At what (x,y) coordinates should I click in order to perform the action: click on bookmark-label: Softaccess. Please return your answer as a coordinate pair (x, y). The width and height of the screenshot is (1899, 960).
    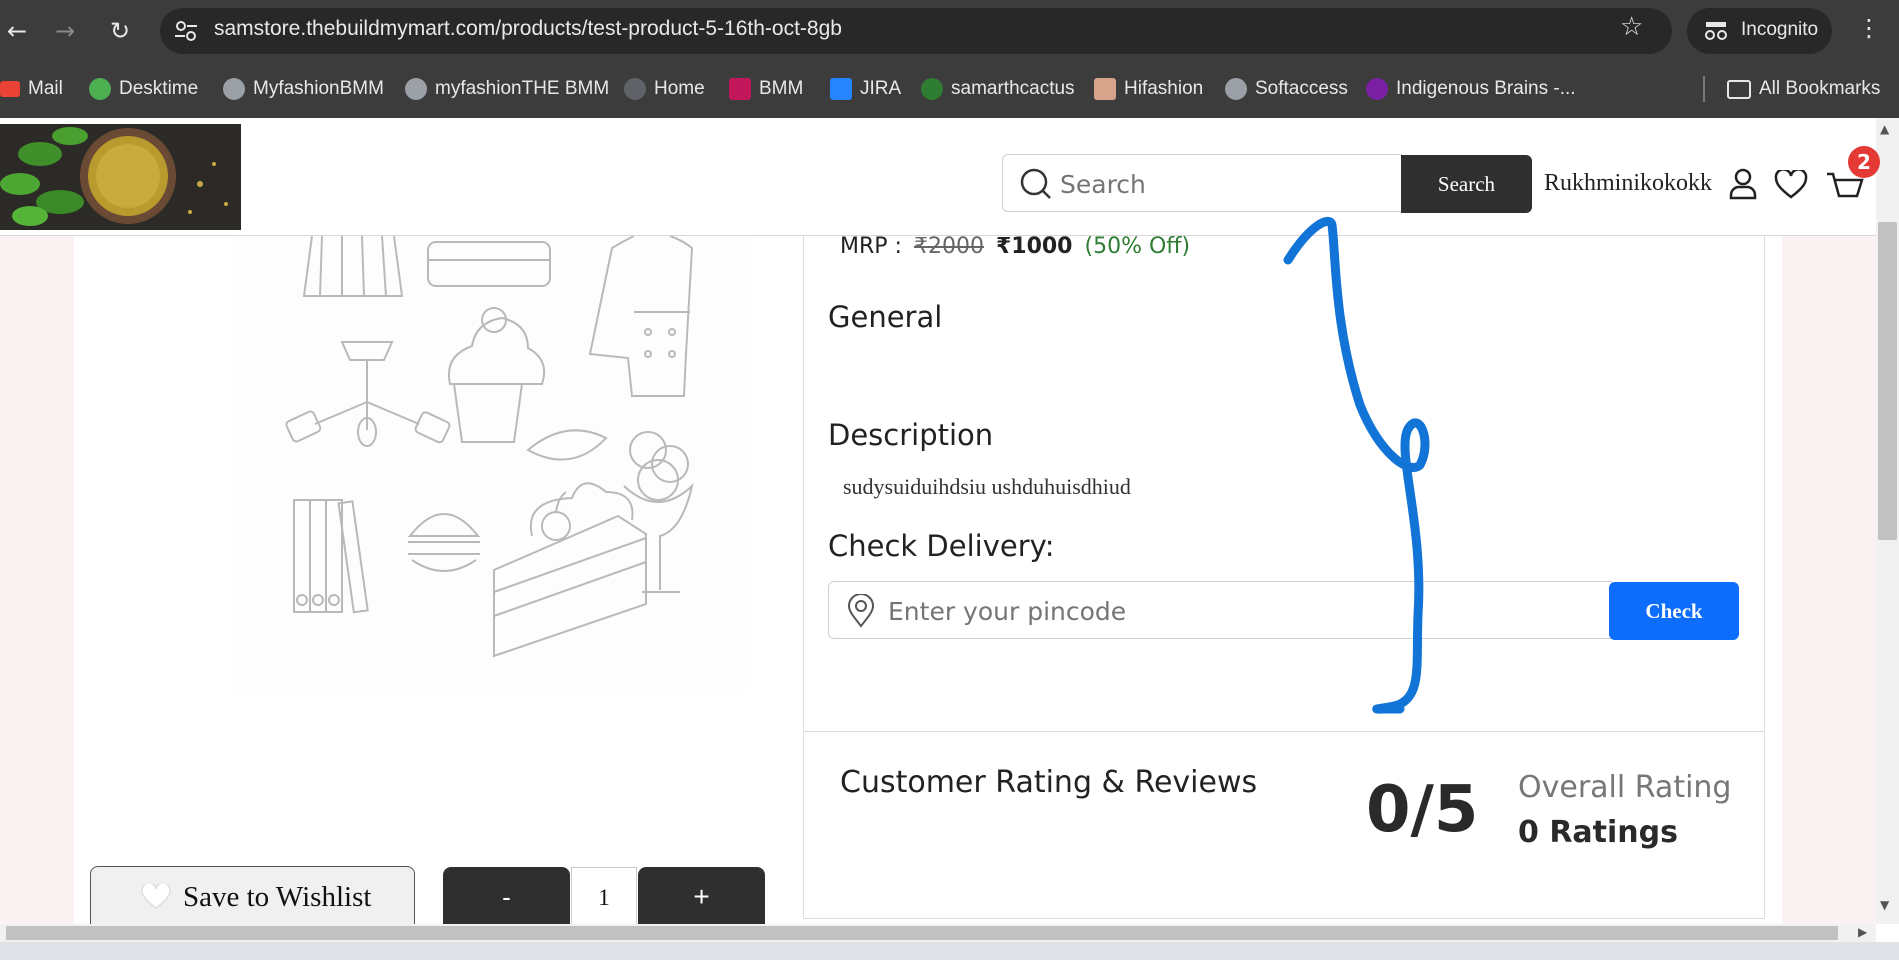
    Looking at the image, I should click on (1301, 88).